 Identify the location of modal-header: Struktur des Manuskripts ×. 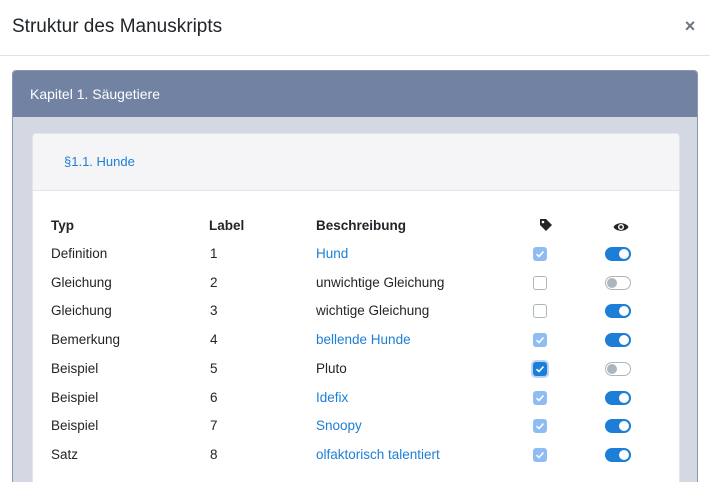
(355, 28).